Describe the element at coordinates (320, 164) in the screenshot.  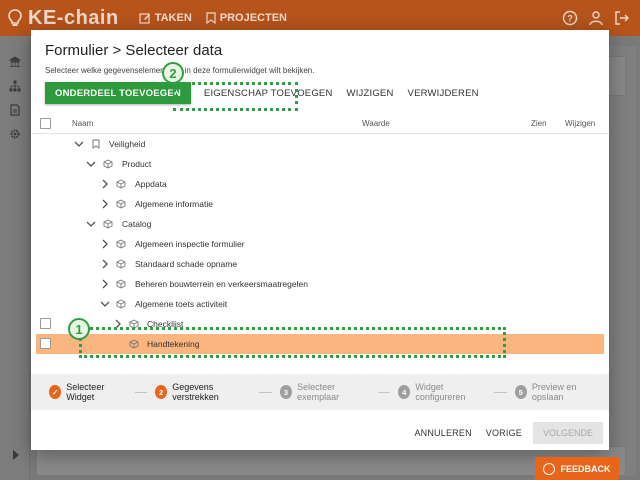
I see `tree-row: Product` at that location.